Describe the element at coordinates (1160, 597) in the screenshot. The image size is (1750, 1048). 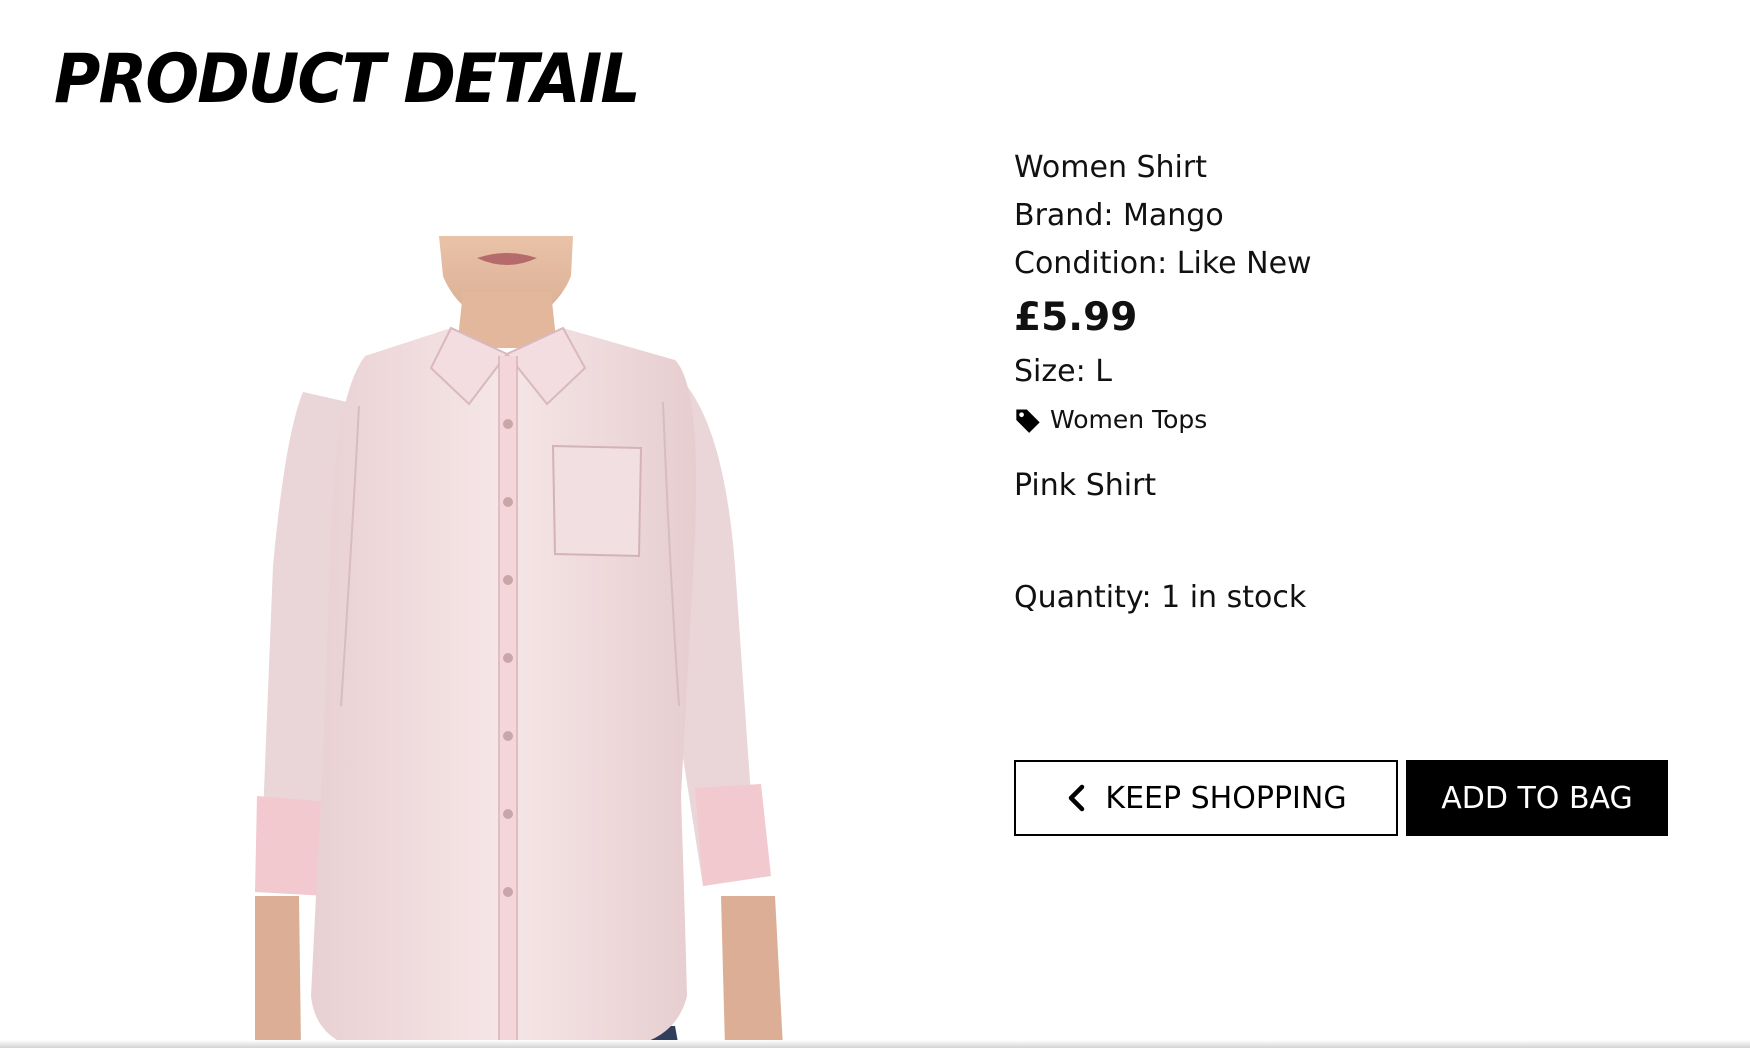
I see `product-quantity: Quantity: 1 in stock` at that location.